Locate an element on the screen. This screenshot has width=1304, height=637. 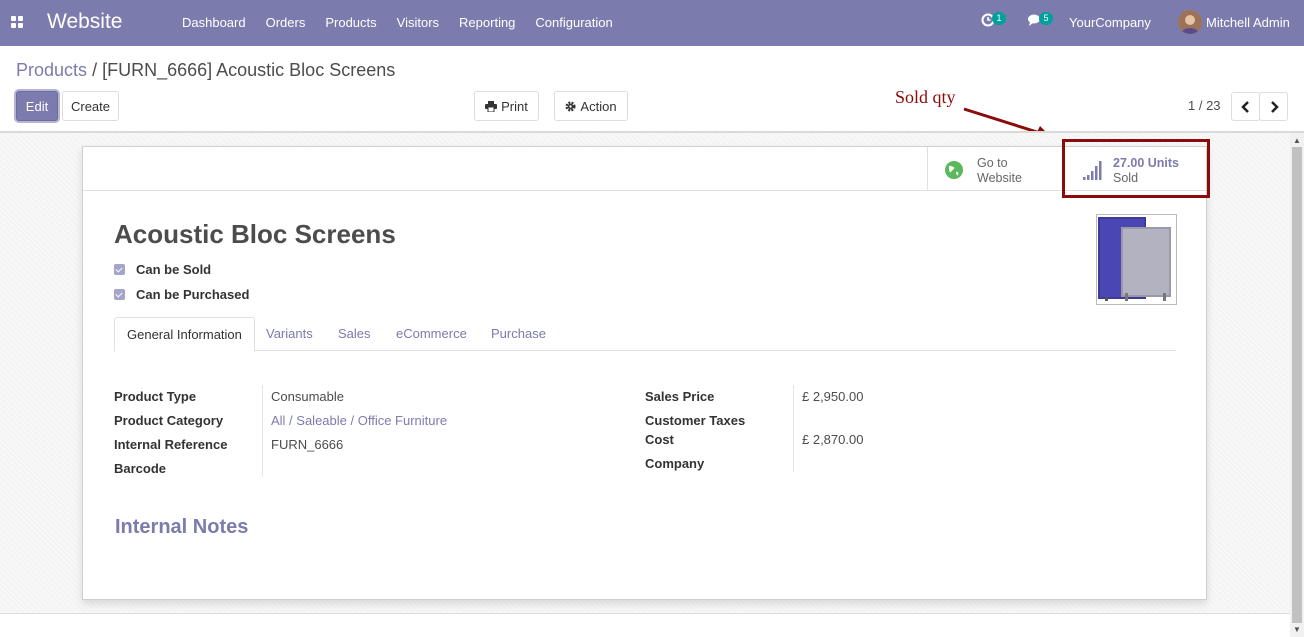
pager-next-button is located at coordinates (1273, 106).